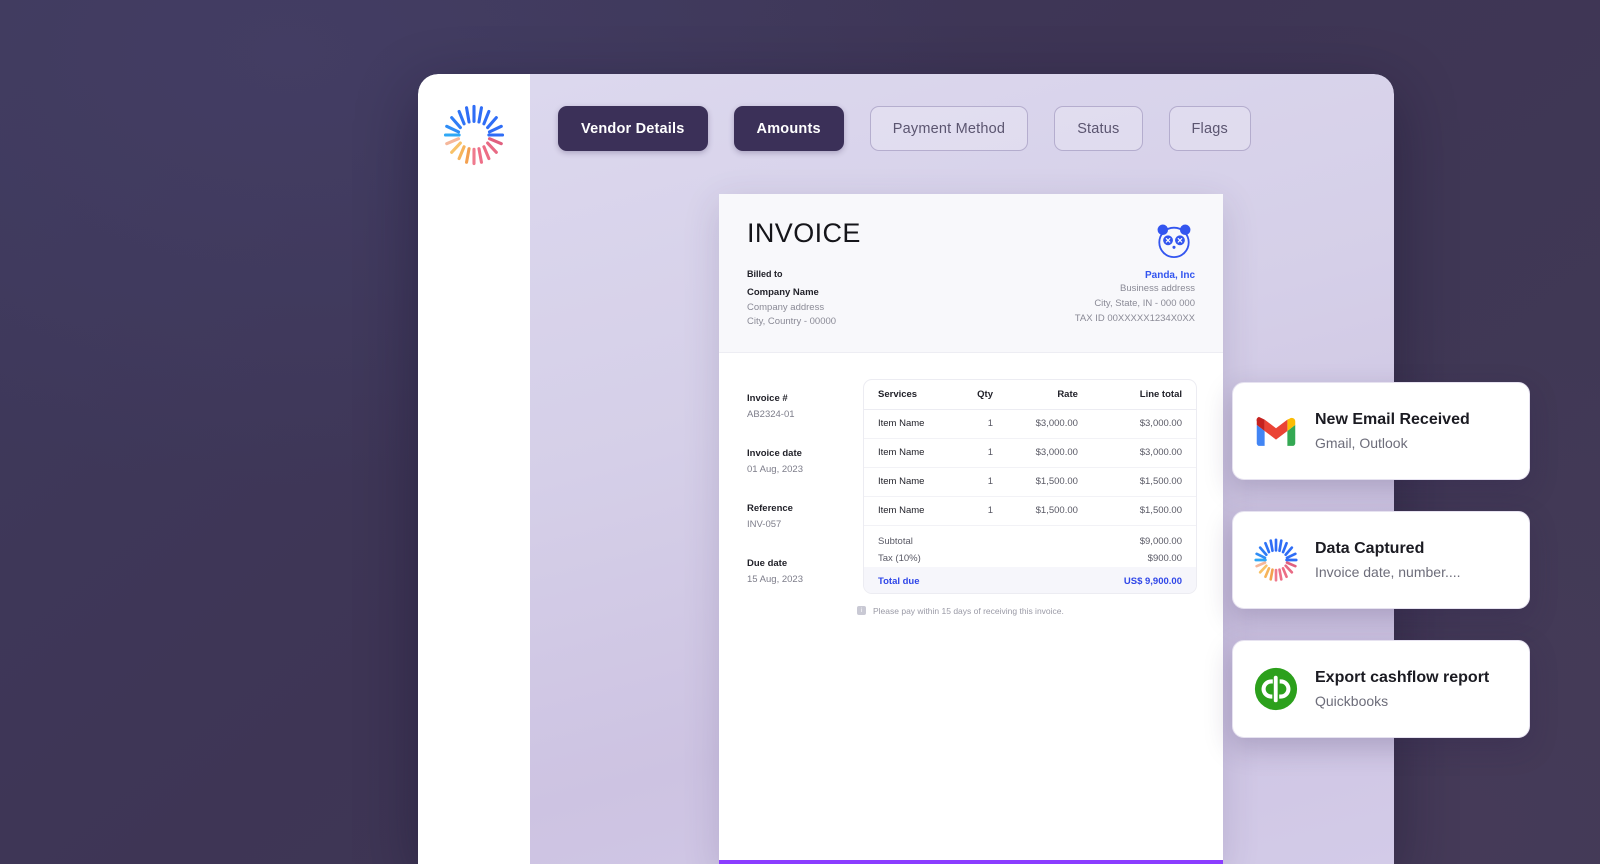 Image resolution: width=1600 pixels, height=864 pixels. What do you see at coordinates (801, 406) in the screenshot?
I see `invoice-meta-number: Invoice # AB2324-01` at bounding box center [801, 406].